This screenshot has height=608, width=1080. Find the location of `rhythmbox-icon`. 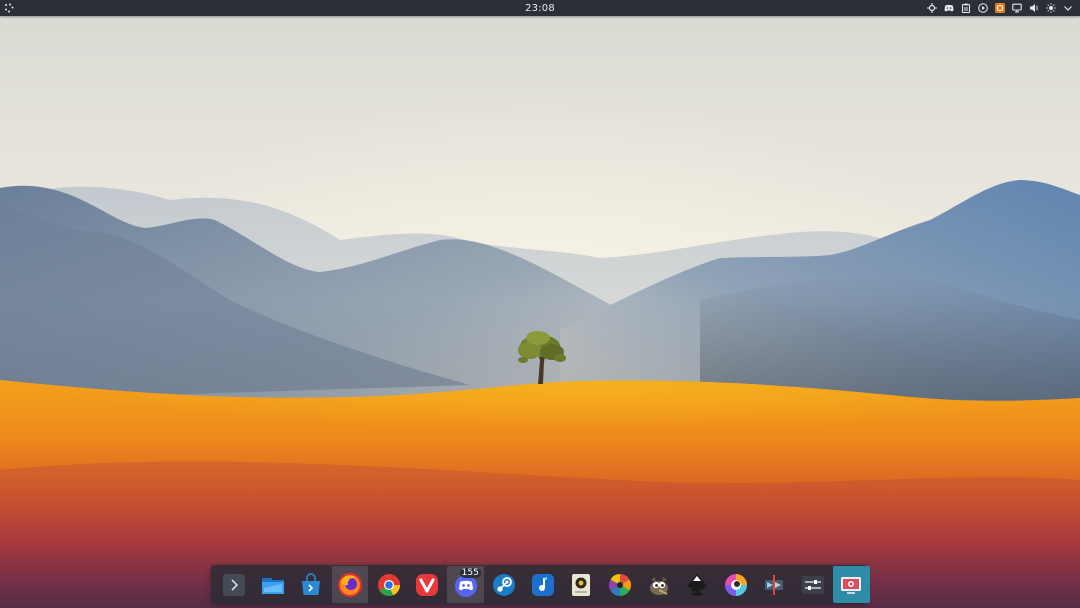

rhythmbox-icon is located at coordinates (581, 584).